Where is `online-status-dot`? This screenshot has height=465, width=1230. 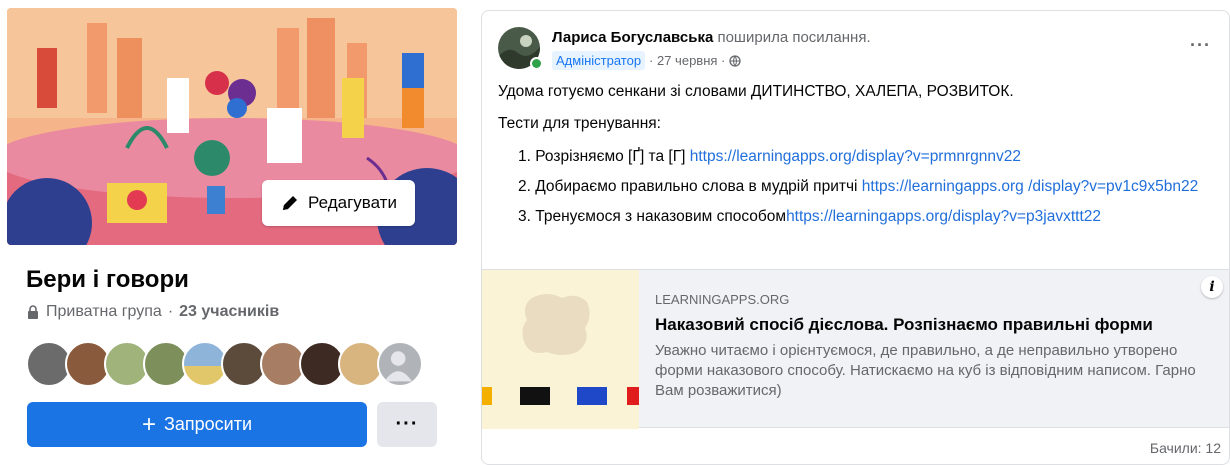 online-status-dot is located at coordinates (536, 63).